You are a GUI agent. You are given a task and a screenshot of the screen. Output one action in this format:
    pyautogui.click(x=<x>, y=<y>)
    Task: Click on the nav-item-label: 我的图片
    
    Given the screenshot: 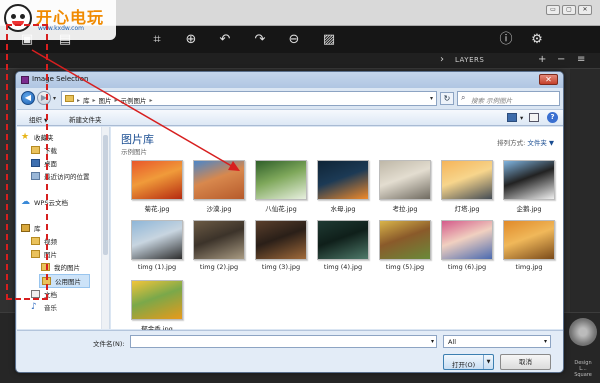 What is the action you would take?
    pyautogui.click(x=67, y=268)
    